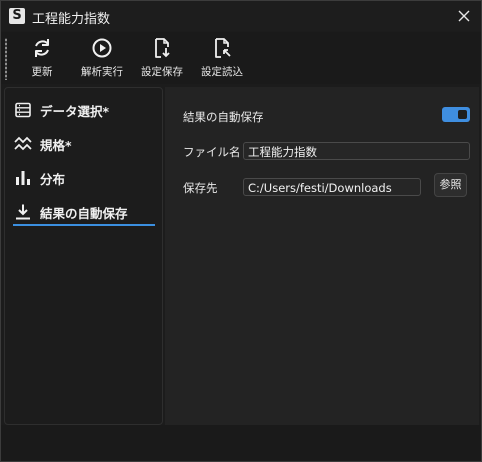 This screenshot has width=482, height=462. I want to click on filename-input: 工程能力指数, so click(356, 151).